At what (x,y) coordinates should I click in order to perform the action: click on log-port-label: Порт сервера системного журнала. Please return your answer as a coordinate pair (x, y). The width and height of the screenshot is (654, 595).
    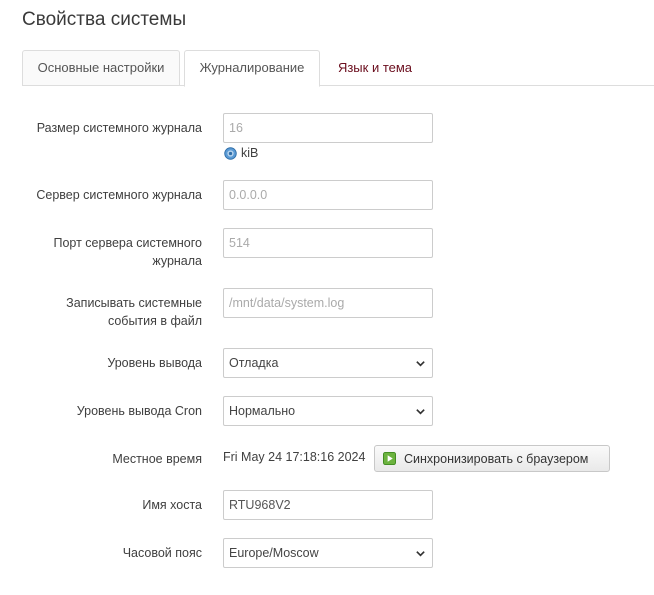
    Looking at the image, I should click on (107, 252).